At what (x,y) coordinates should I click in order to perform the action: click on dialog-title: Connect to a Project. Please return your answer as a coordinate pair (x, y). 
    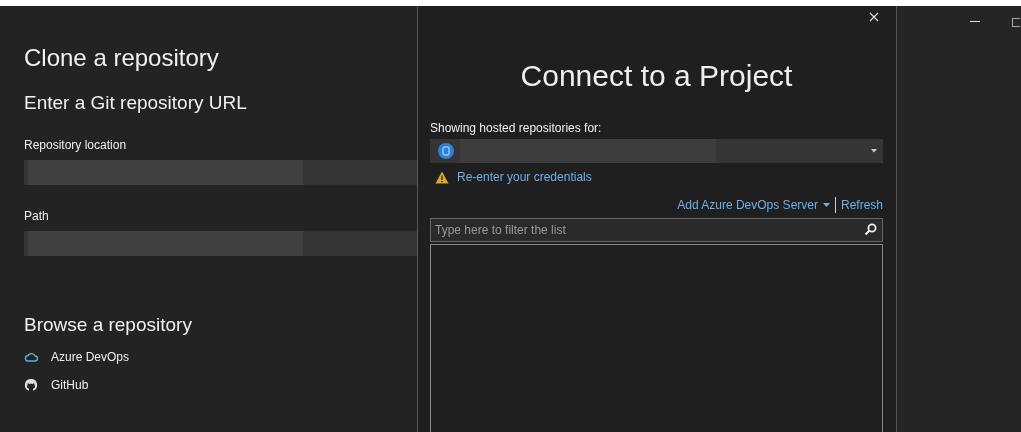
    Looking at the image, I should click on (656, 76).